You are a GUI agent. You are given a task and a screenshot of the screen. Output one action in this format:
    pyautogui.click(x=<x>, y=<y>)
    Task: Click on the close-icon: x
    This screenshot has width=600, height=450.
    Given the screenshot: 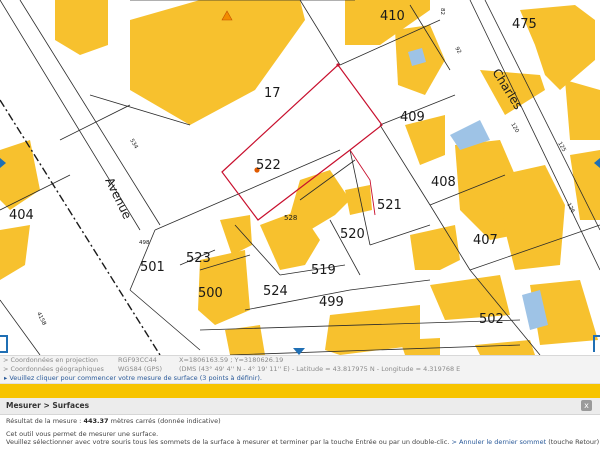 What is the action you would take?
    pyautogui.click(x=586, y=405)
    